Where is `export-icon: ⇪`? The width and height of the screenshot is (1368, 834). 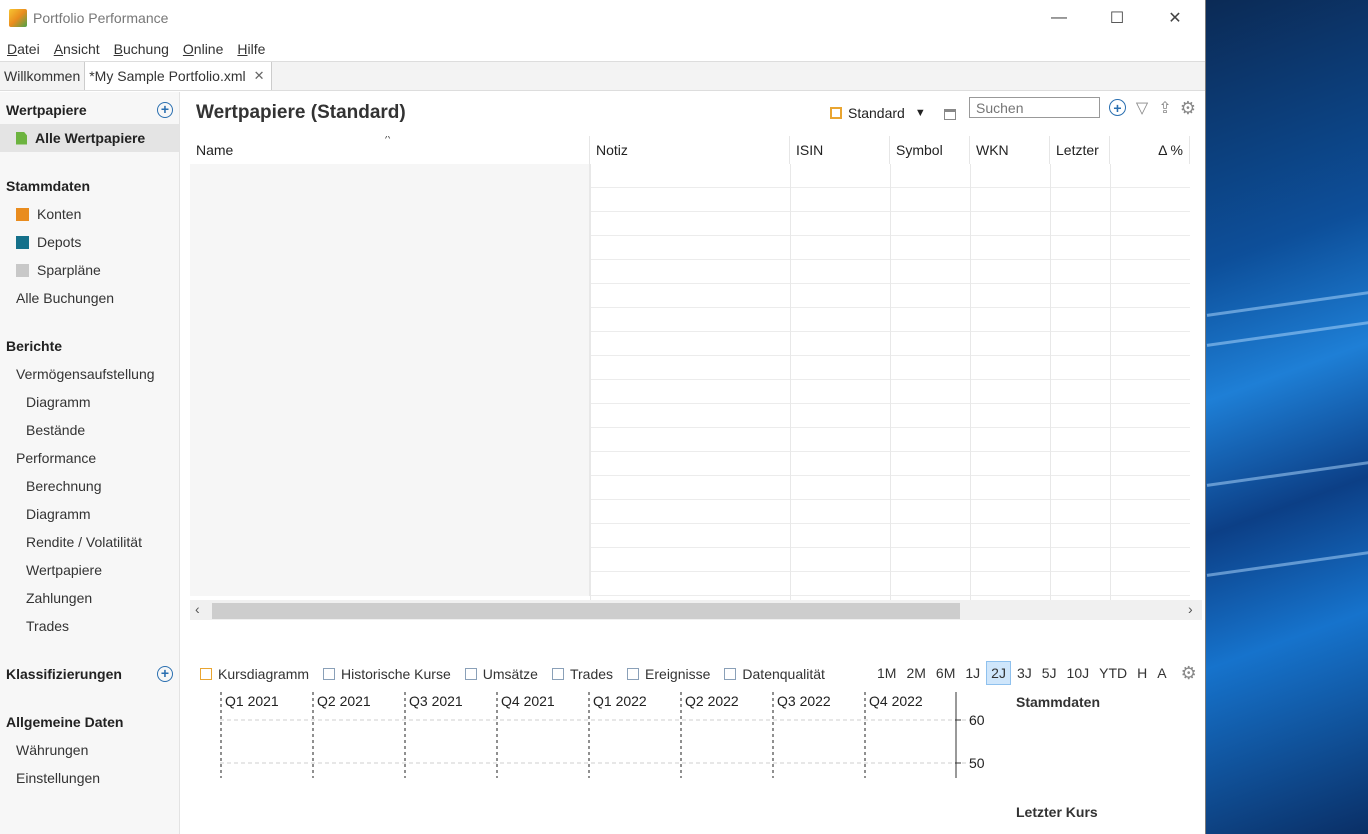
export-icon: ⇪ is located at coordinates (1165, 108).